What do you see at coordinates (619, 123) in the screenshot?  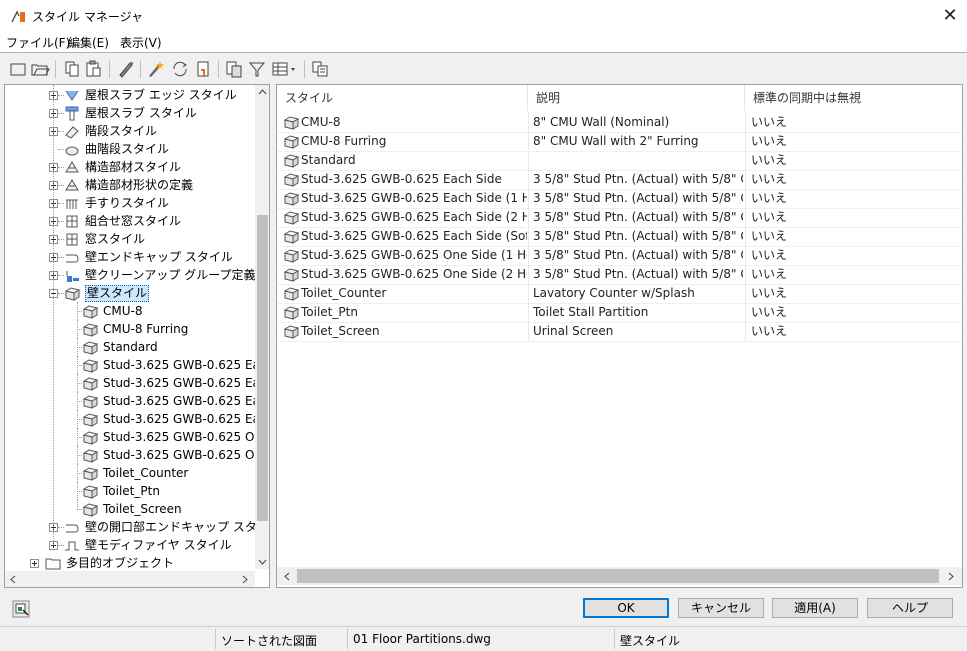 I see `table-row: CMU-8 8" CMU Wall (Nominal) いいえ` at bounding box center [619, 123].